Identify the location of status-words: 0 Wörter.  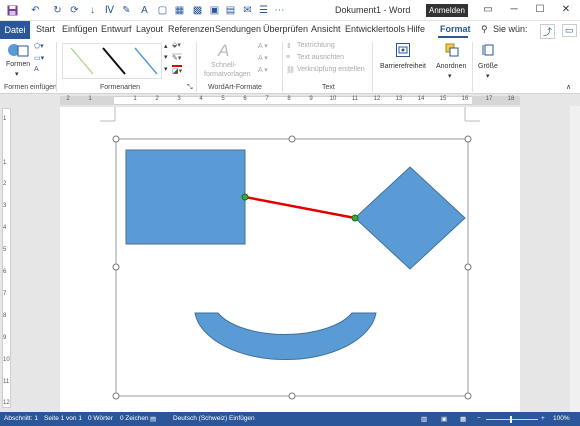
(100, 418).